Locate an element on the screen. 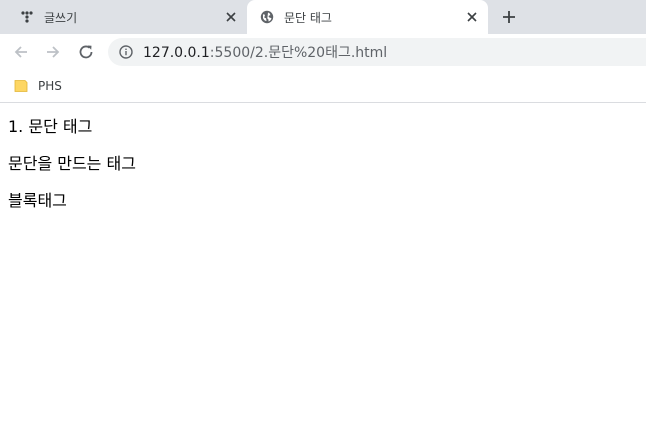 Image resolution: width=646 pixels, height=443 pixels. page-heading: 1. 문단 태그 is located at coordinates (50, 126).